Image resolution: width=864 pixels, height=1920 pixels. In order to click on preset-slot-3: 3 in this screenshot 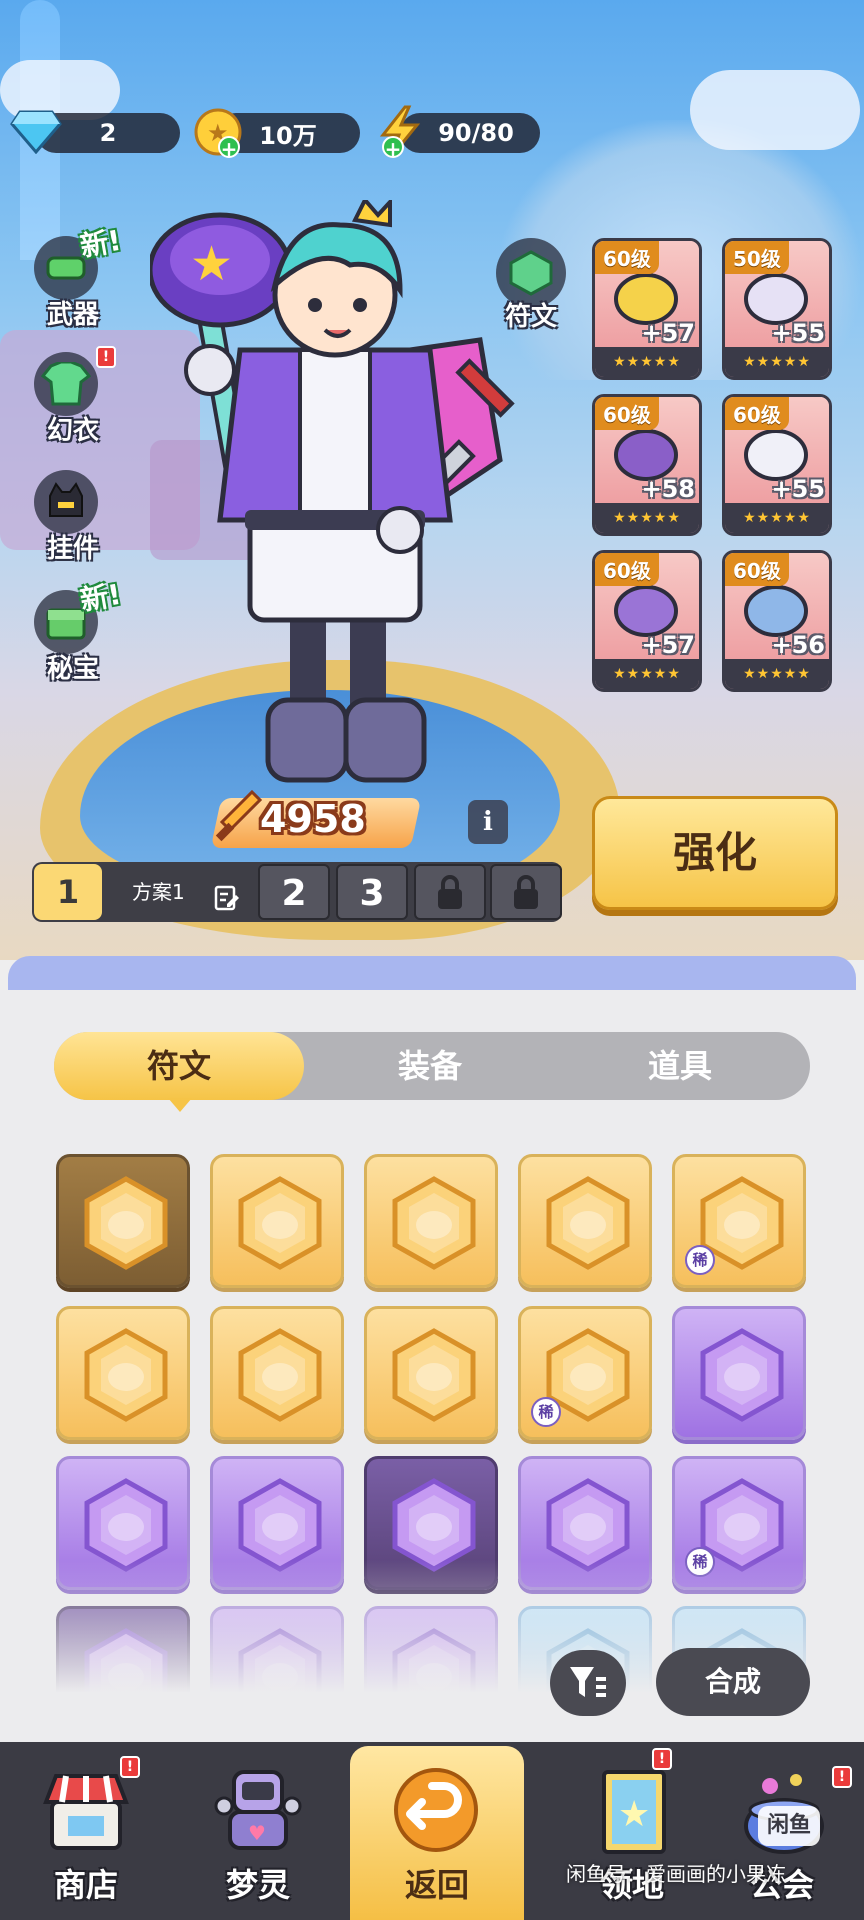, I will do `click(372, 892)`.